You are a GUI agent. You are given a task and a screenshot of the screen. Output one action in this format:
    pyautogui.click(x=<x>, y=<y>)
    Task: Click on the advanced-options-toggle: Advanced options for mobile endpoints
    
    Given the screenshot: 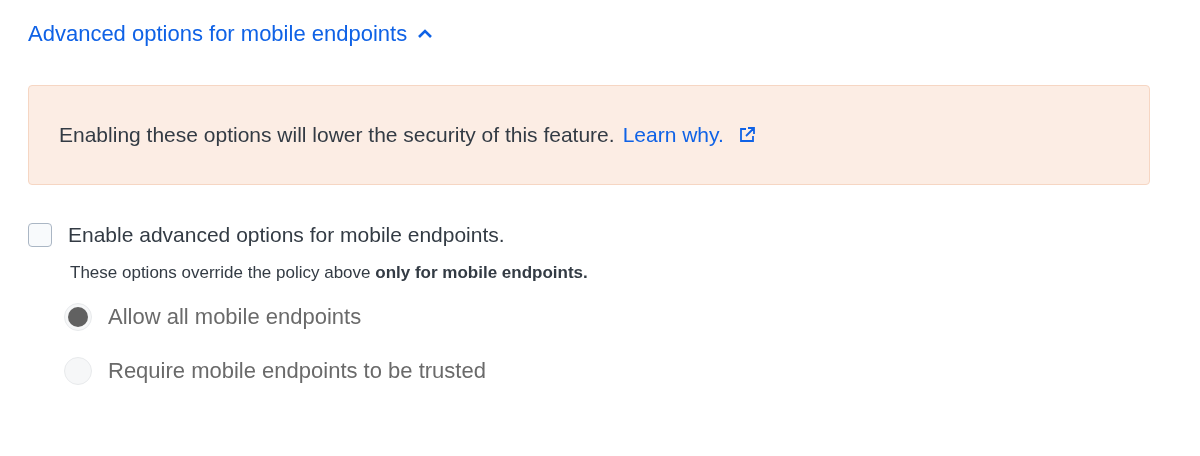 What is the action you would take?
    pyautogui.click(x=231, y=34)
    